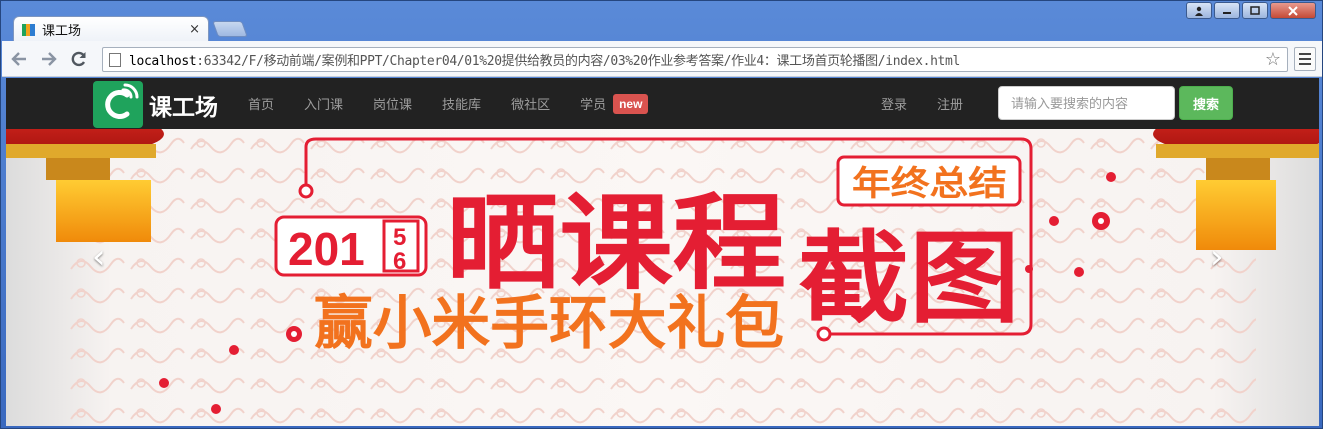  I want to click on logo-icon, so click(118, 104).